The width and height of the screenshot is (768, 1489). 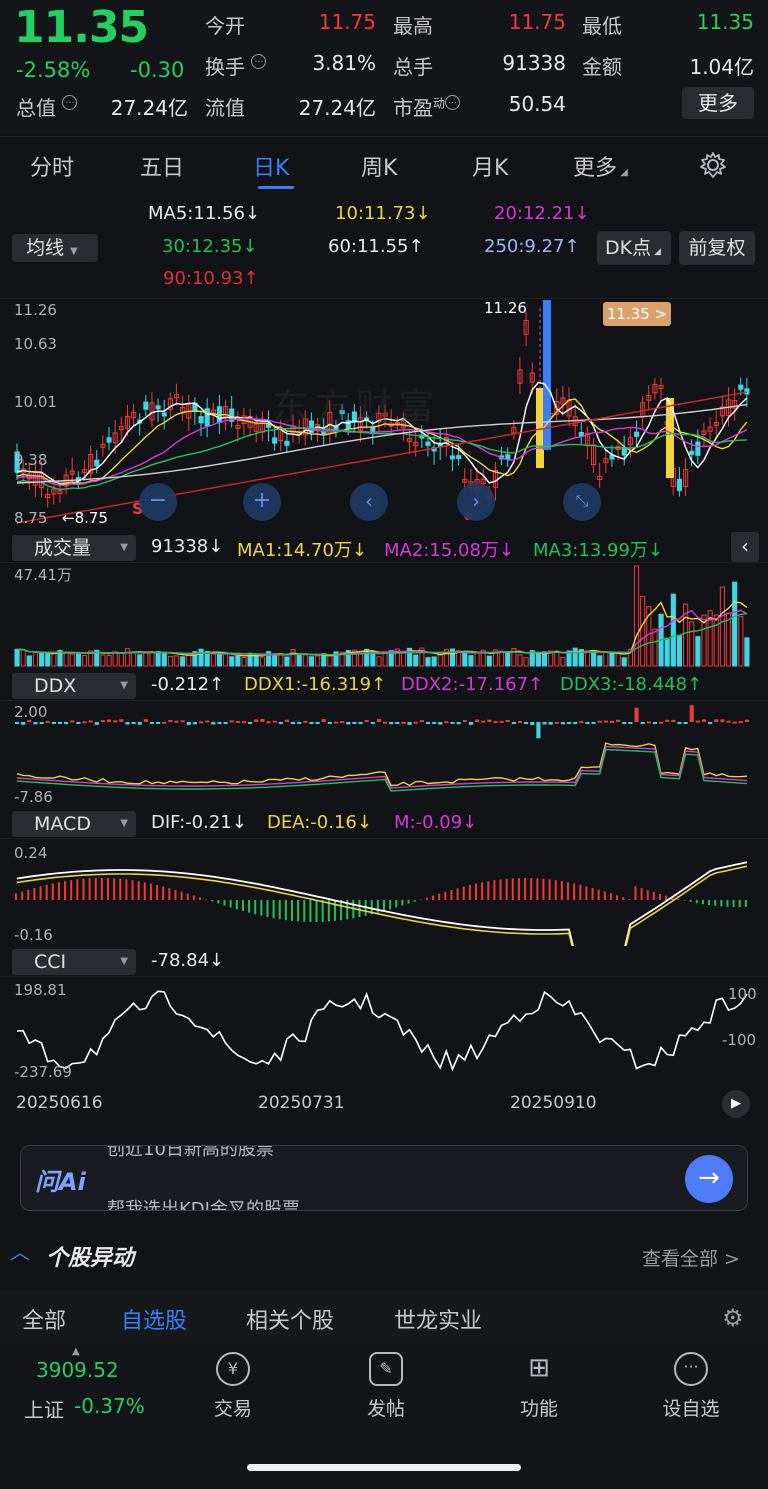 What do you see at coordinates (60, 1182) in the screenshot?
I see `ai-logo: 问Ai` at bounding box center [60, 1182].